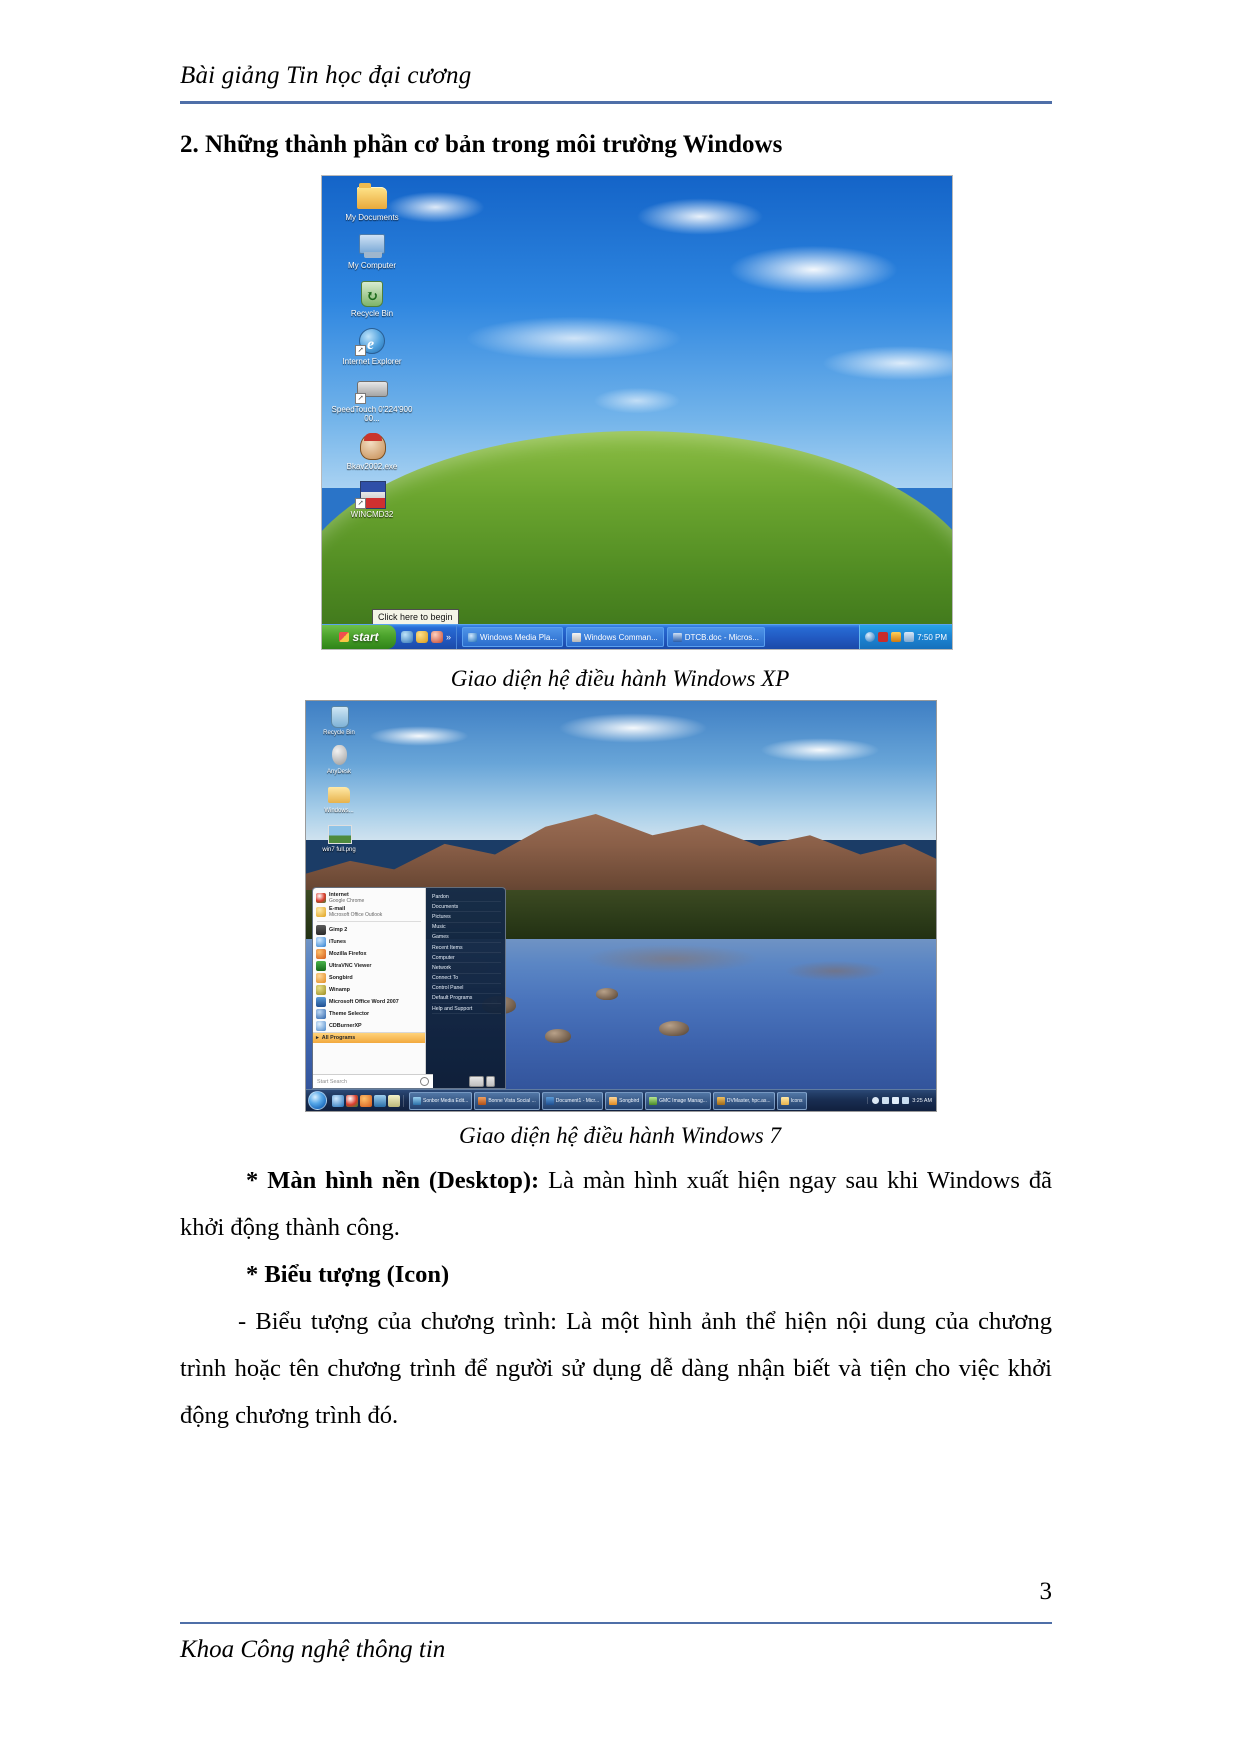 The width and height of the screenshot is (1240, 1753). Describe the element at coordinates (369, 990) in the screenshot. I see `start-menu-item-winamp: Winamp` at that location.